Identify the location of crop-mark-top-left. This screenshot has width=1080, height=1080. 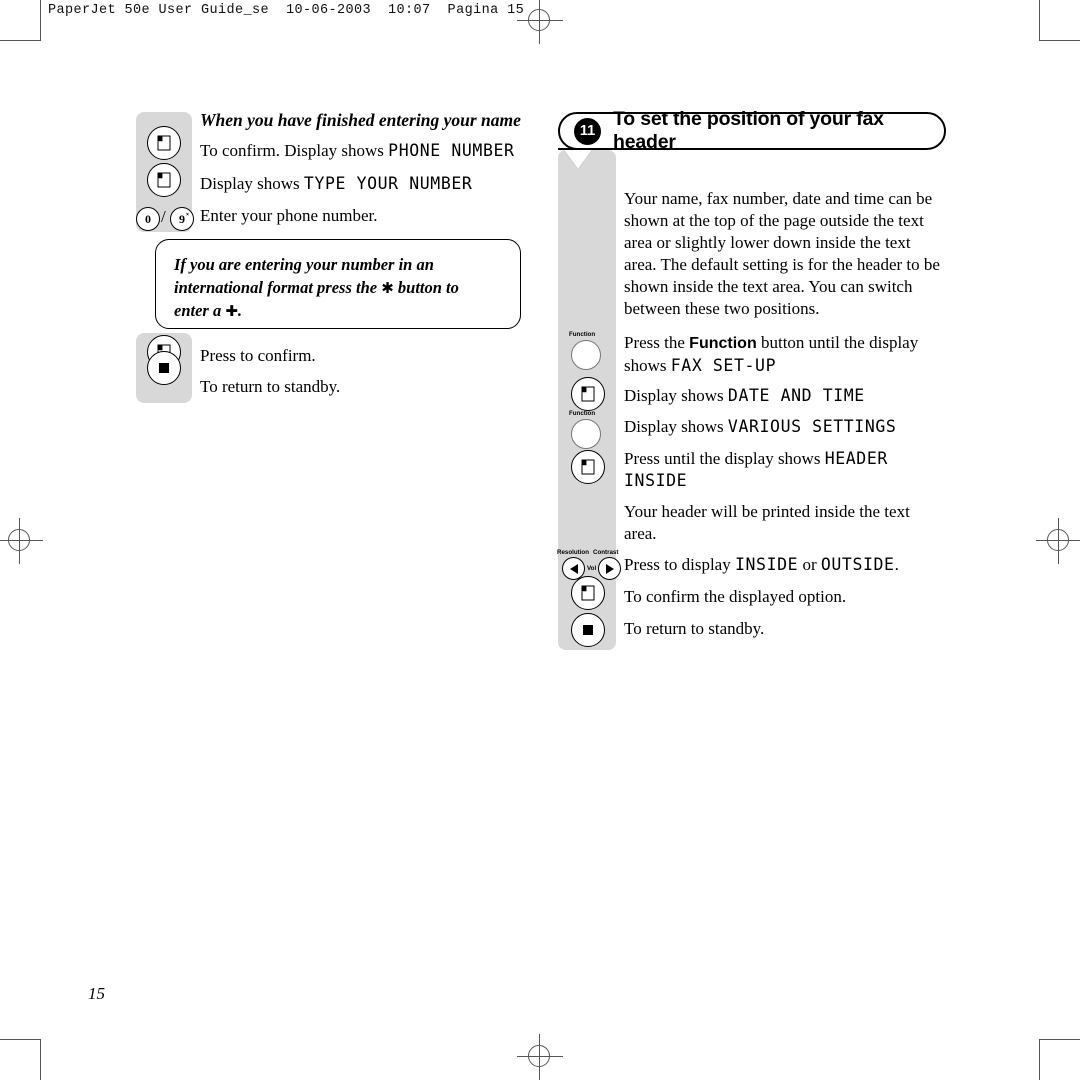
(20, 20).